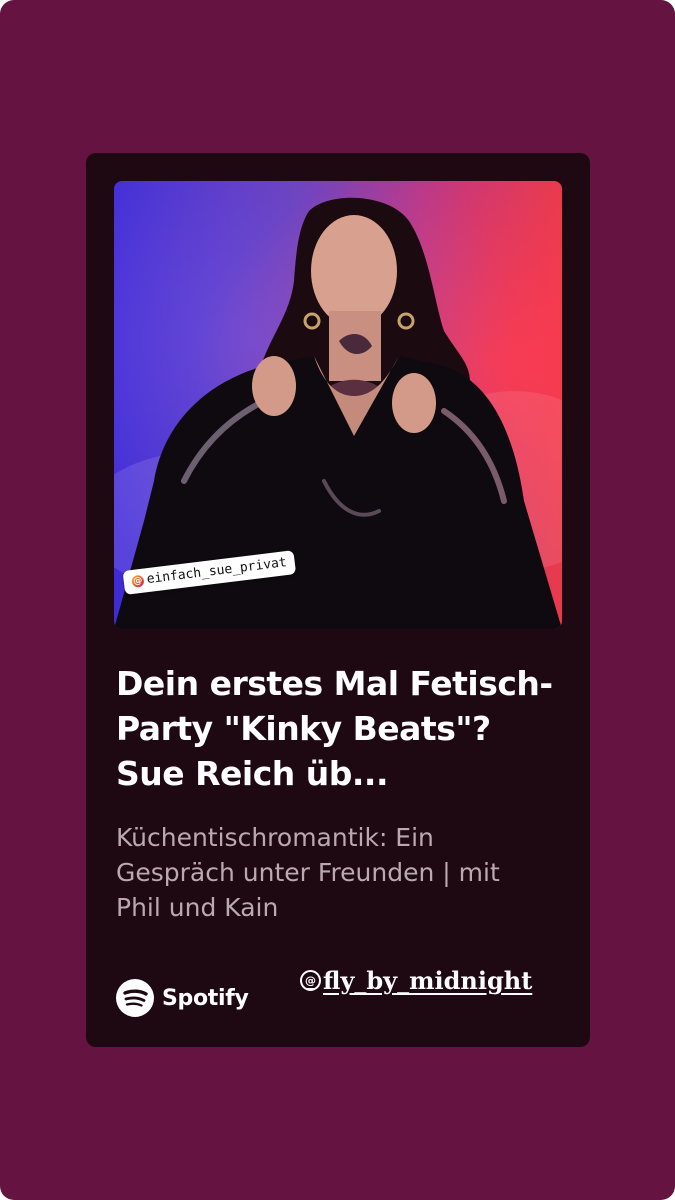 The image size is (675, 1200). Describe the element at coordinates (428, 980) in the screenshot. I see `user-mention-text: fly_by_midnight` at that location.